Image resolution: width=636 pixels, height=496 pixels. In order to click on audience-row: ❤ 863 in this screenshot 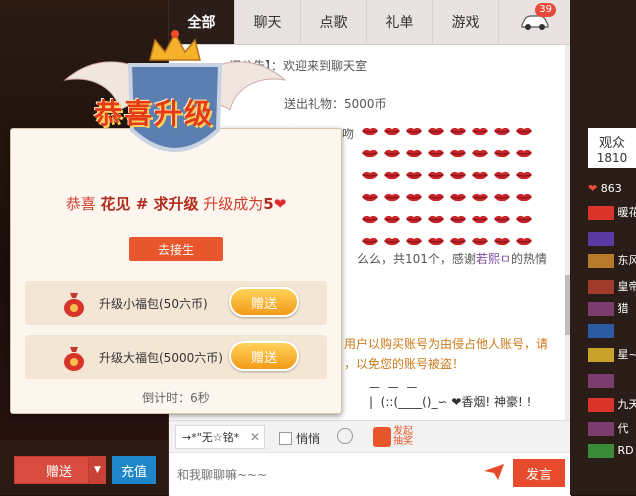, I will do `click(605, 192)`.